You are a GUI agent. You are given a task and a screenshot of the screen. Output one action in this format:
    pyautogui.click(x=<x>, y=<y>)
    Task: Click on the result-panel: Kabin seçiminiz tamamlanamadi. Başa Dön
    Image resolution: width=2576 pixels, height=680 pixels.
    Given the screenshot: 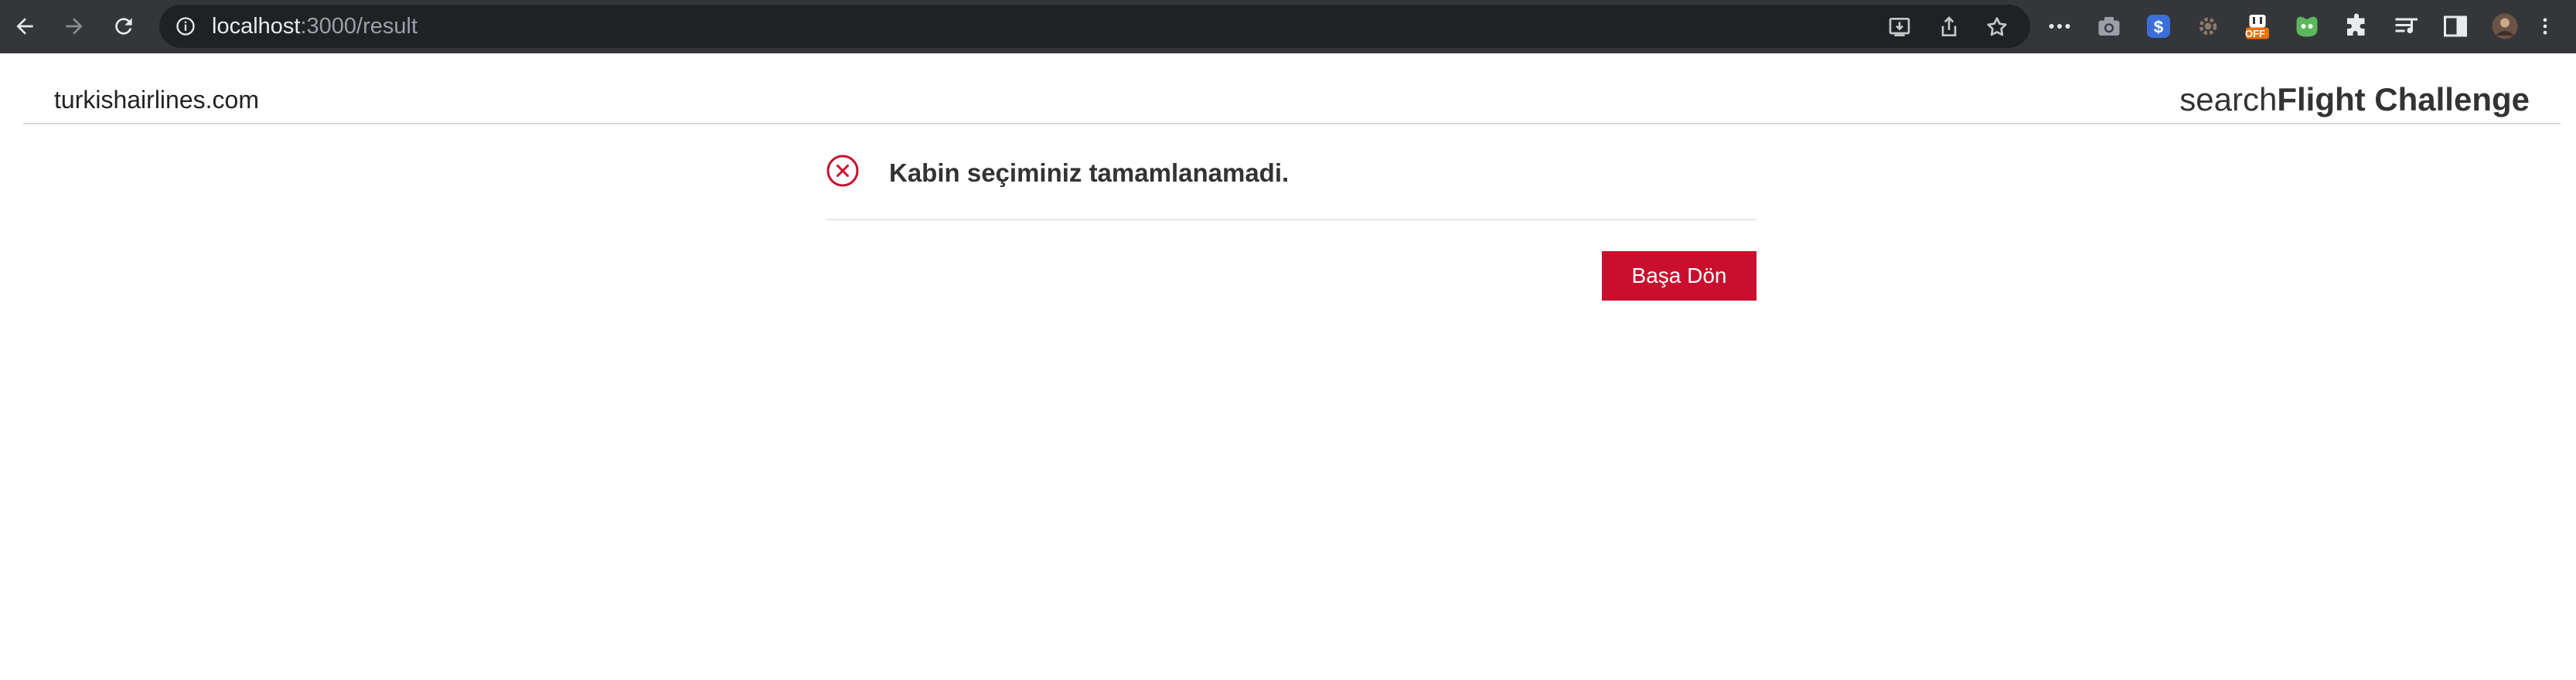 What is the action you would take?
    pyautogui.click(x=1291, y=225)
    